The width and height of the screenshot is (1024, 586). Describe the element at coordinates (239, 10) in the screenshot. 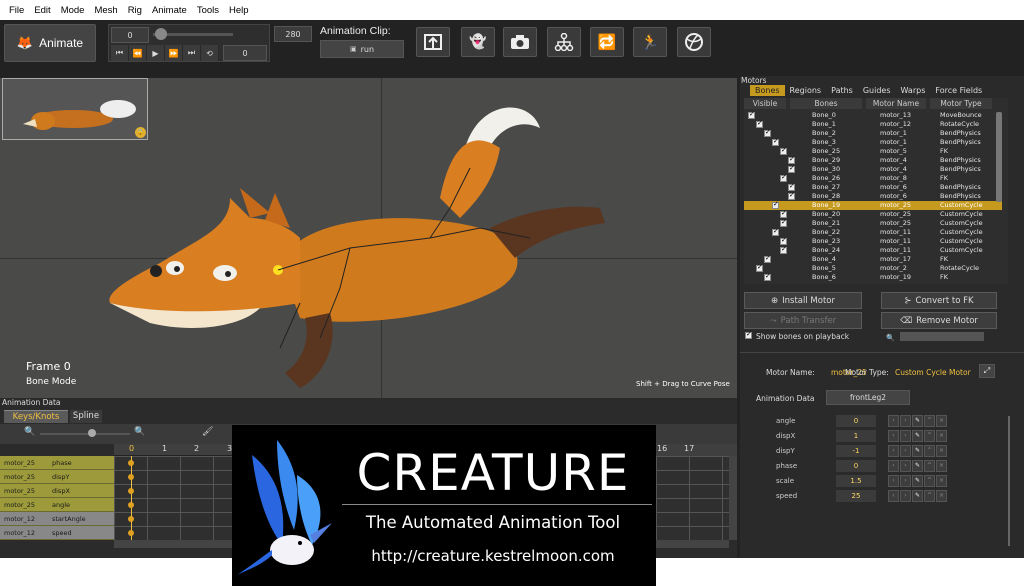

I see `menu-item-help: Help` at that location.